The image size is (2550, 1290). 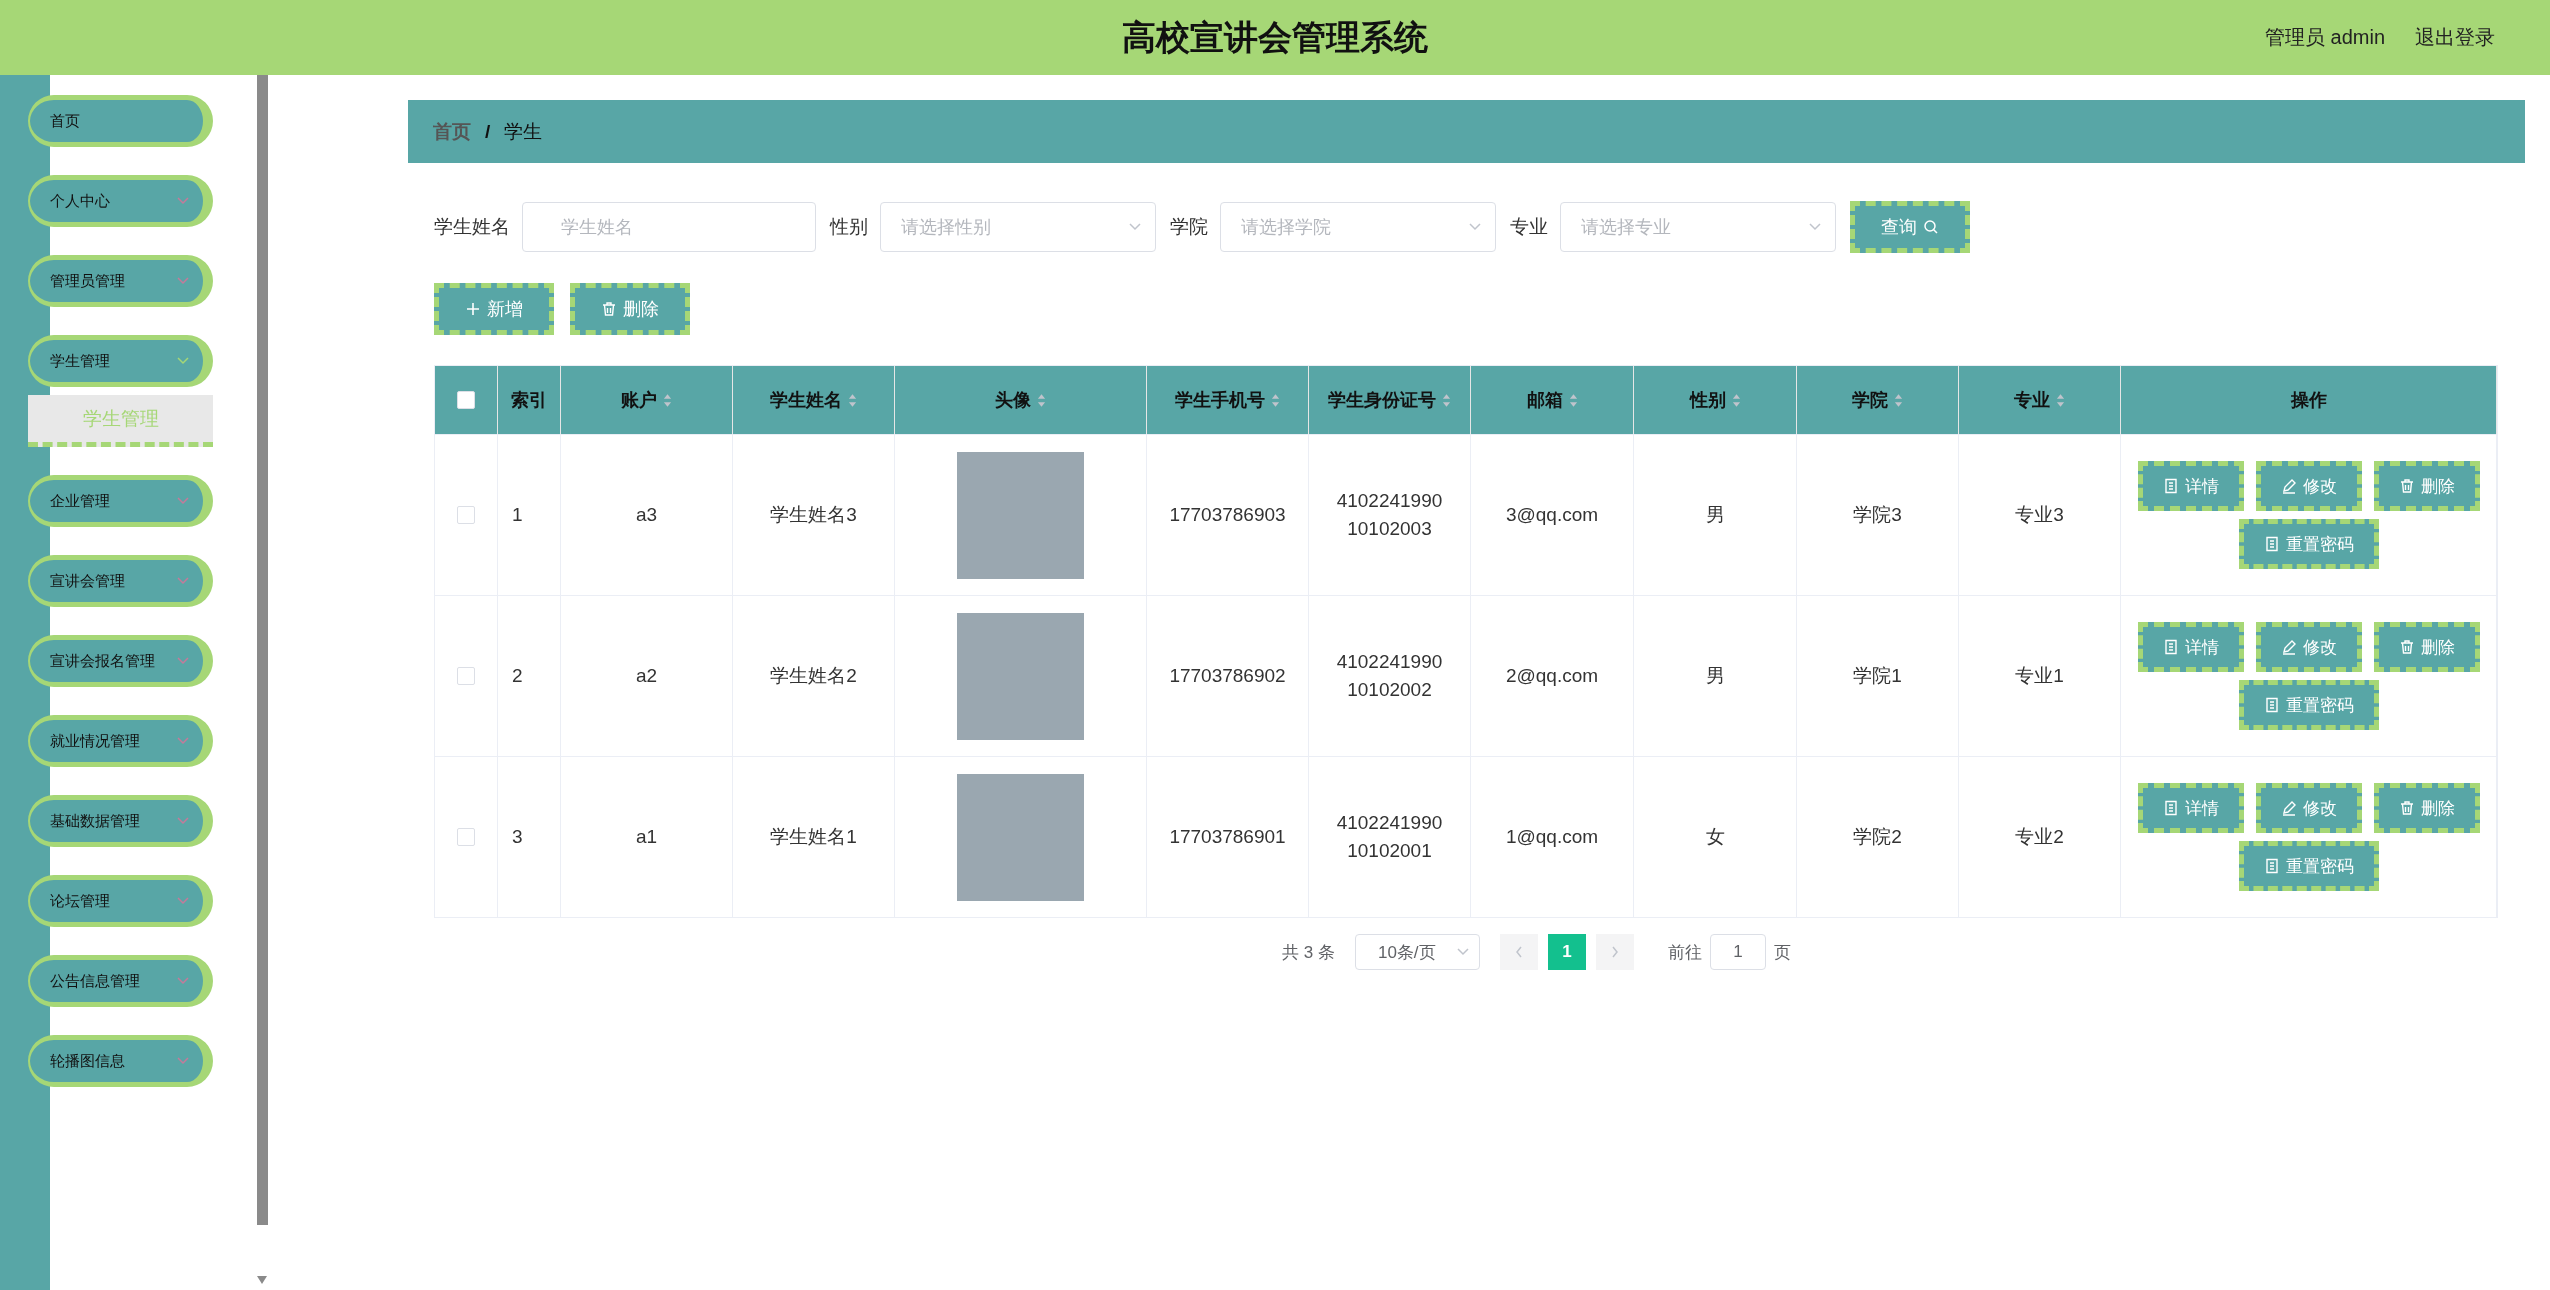 What do you see at coordinates (813, 515) in the screenshot?
I see `table-cell-text: 学生姓名3` at bounding box center [813, 515].